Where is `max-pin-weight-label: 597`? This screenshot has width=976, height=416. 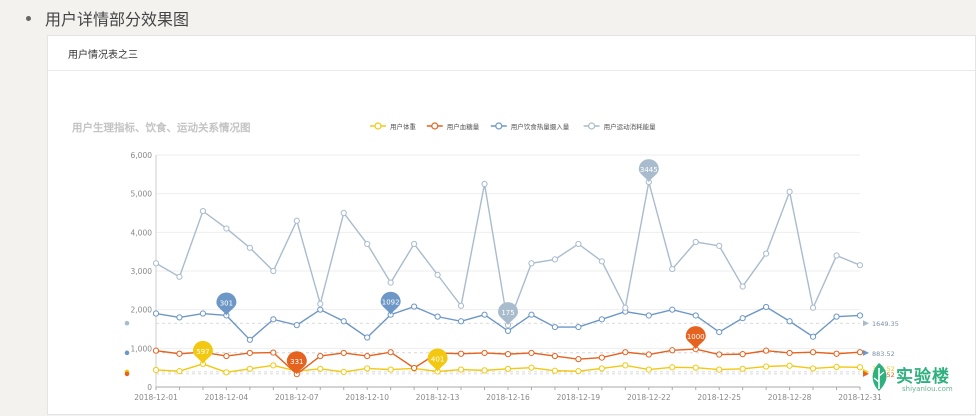 max-pin-weight-label: 597 is located at coordinates (202, 352).